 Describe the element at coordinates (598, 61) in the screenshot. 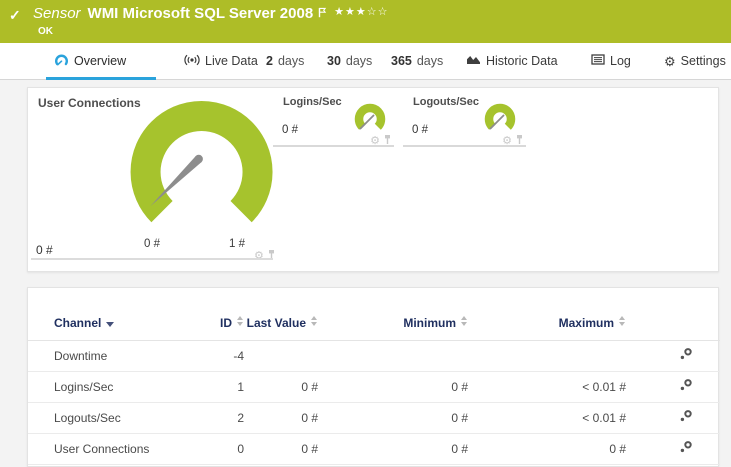

I see `log-list-icon` at that location.